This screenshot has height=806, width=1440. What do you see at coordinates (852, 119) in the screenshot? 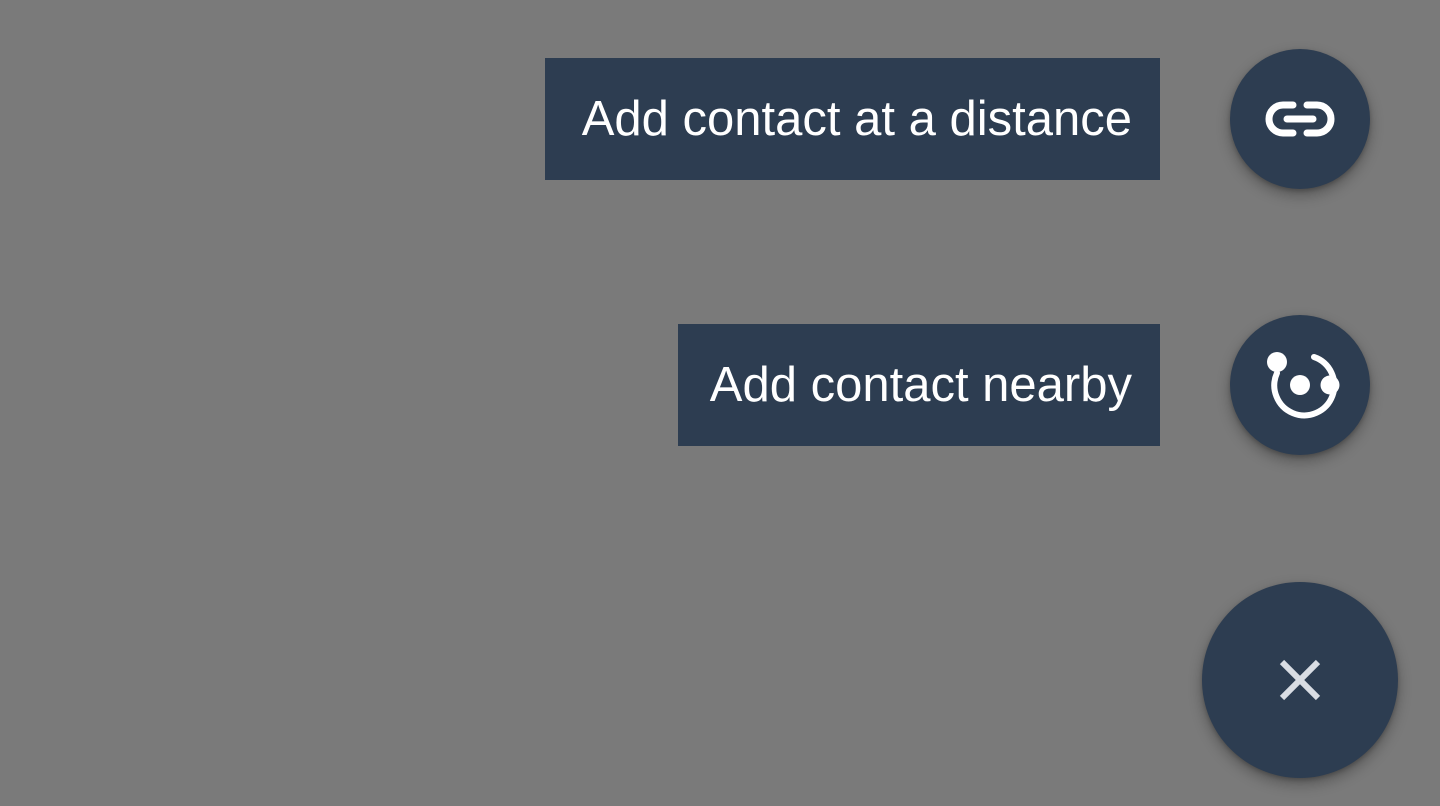
I see `add-contact-distance-label: Add contact at a distance` at bounding box center [852, 119].